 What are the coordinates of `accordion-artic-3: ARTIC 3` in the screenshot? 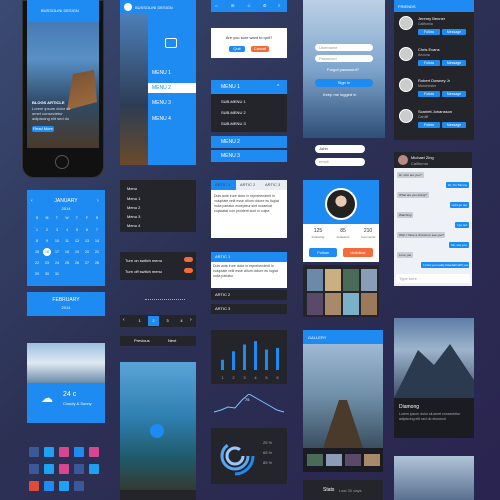 It's located at (249, 309).